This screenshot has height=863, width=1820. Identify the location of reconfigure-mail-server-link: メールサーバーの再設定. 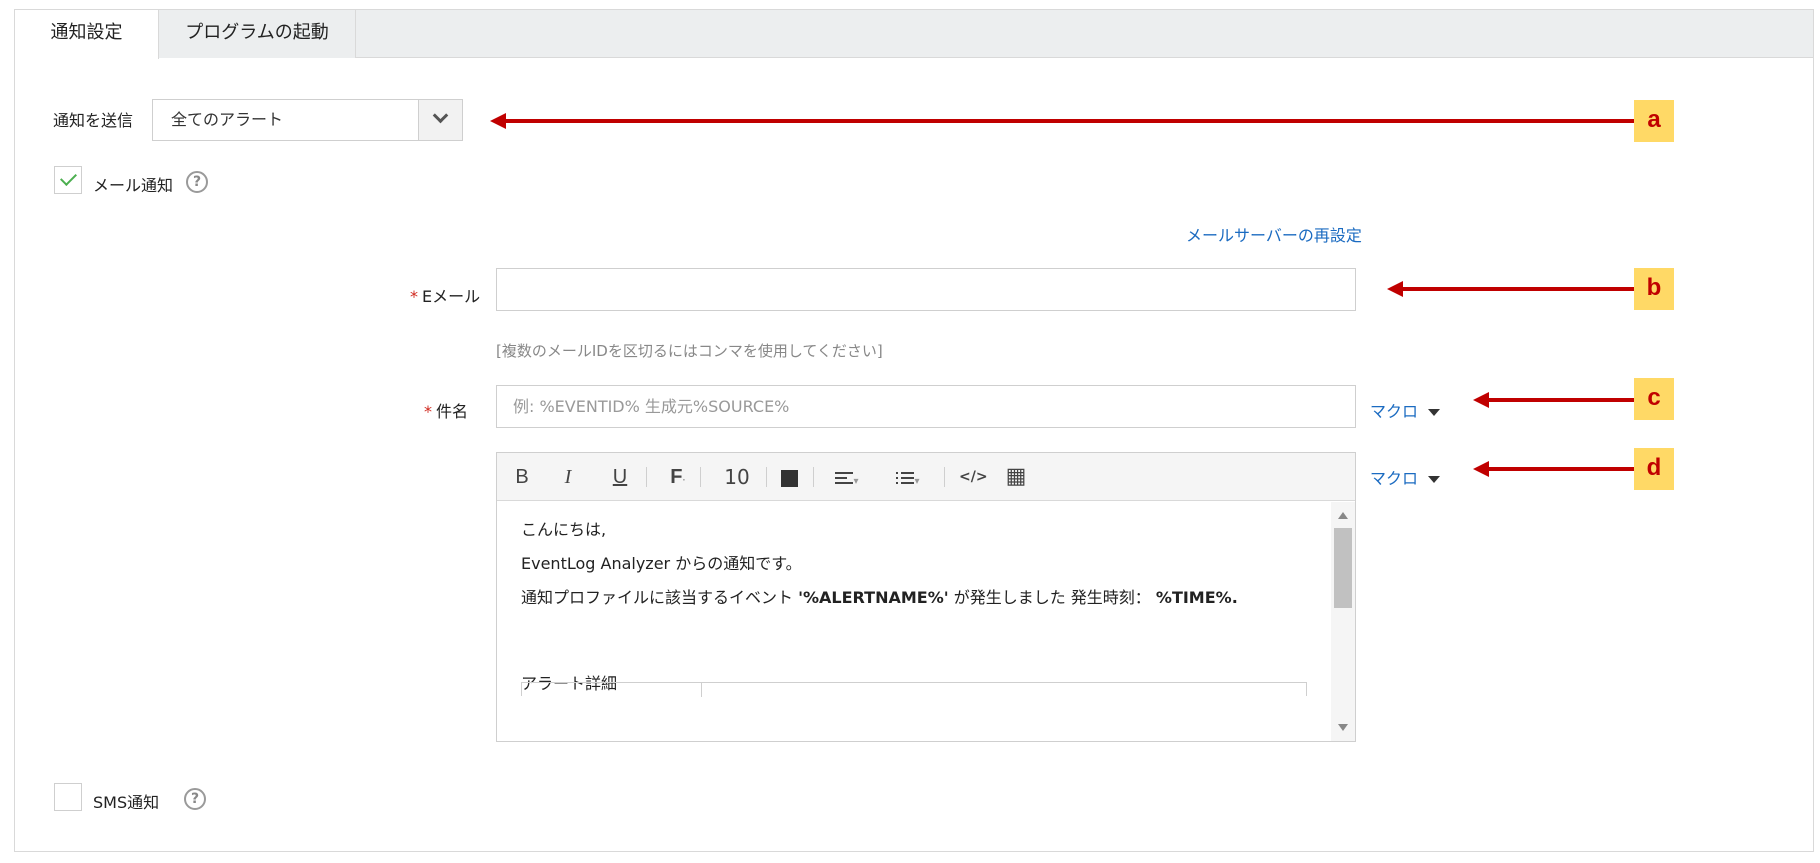
(1274, 234).